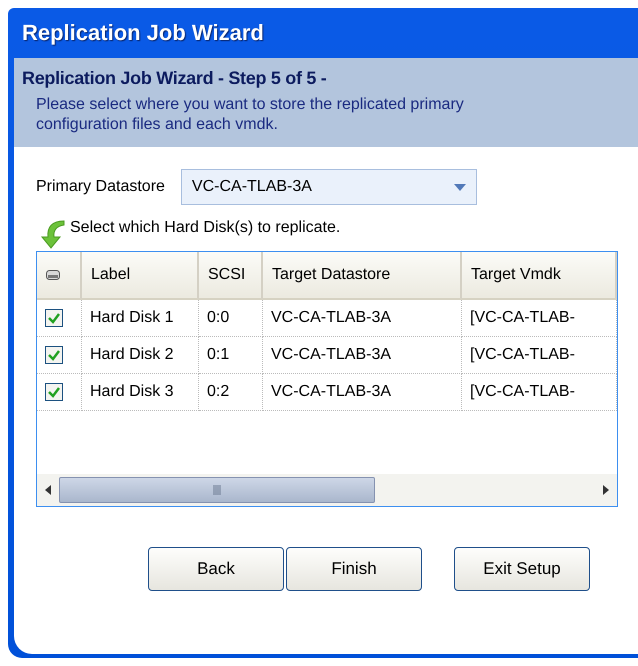 The height and width of the screenshot is (666, 638). I want to click on table-cell: 0:0, so click(231, 318).